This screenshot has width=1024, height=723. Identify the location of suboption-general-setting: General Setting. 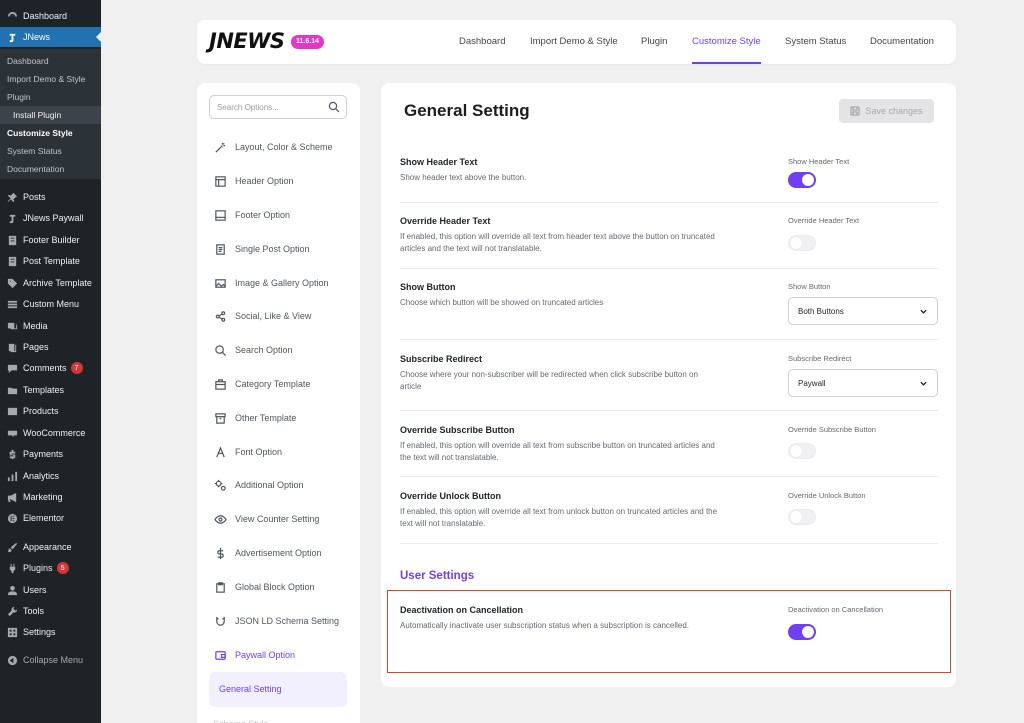
(278, 689).